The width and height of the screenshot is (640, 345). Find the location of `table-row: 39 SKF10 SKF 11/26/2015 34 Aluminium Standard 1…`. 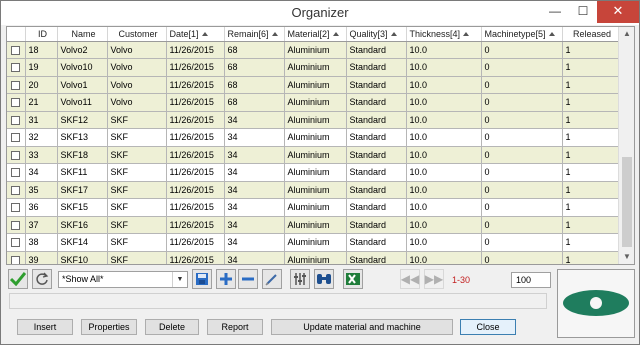

table-row: 39 SKF10 SKF 11/26/2015 34 Aluminium Standard 1… is located at coordinates (313, 257).